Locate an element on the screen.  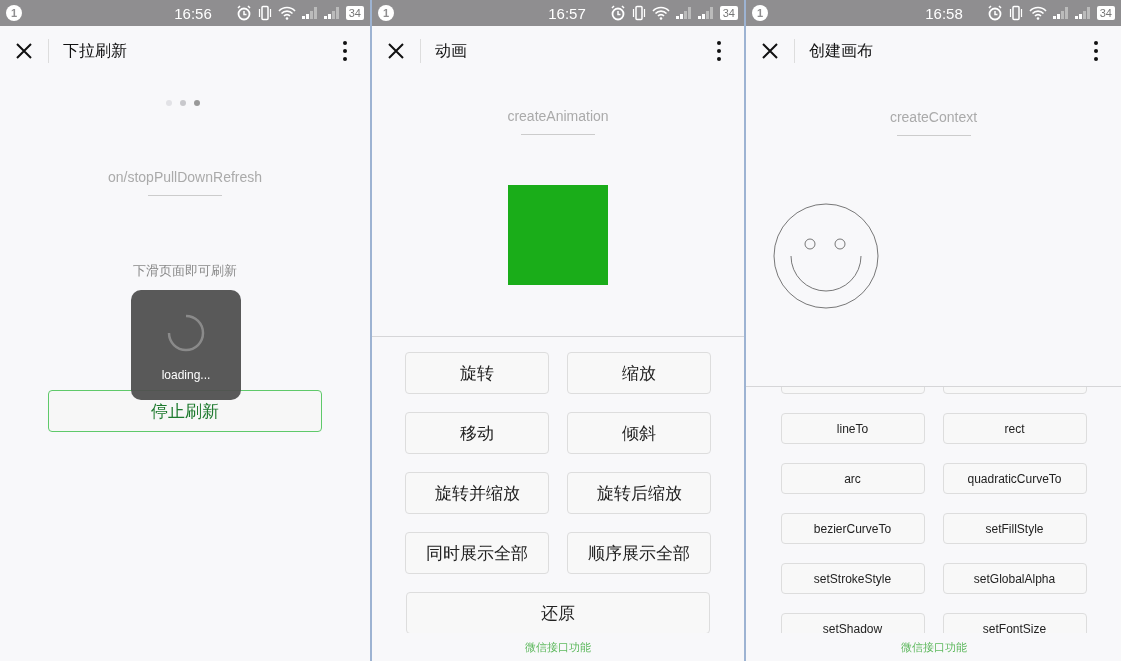
action-button: 移动 is located at coordinates (477, 433).